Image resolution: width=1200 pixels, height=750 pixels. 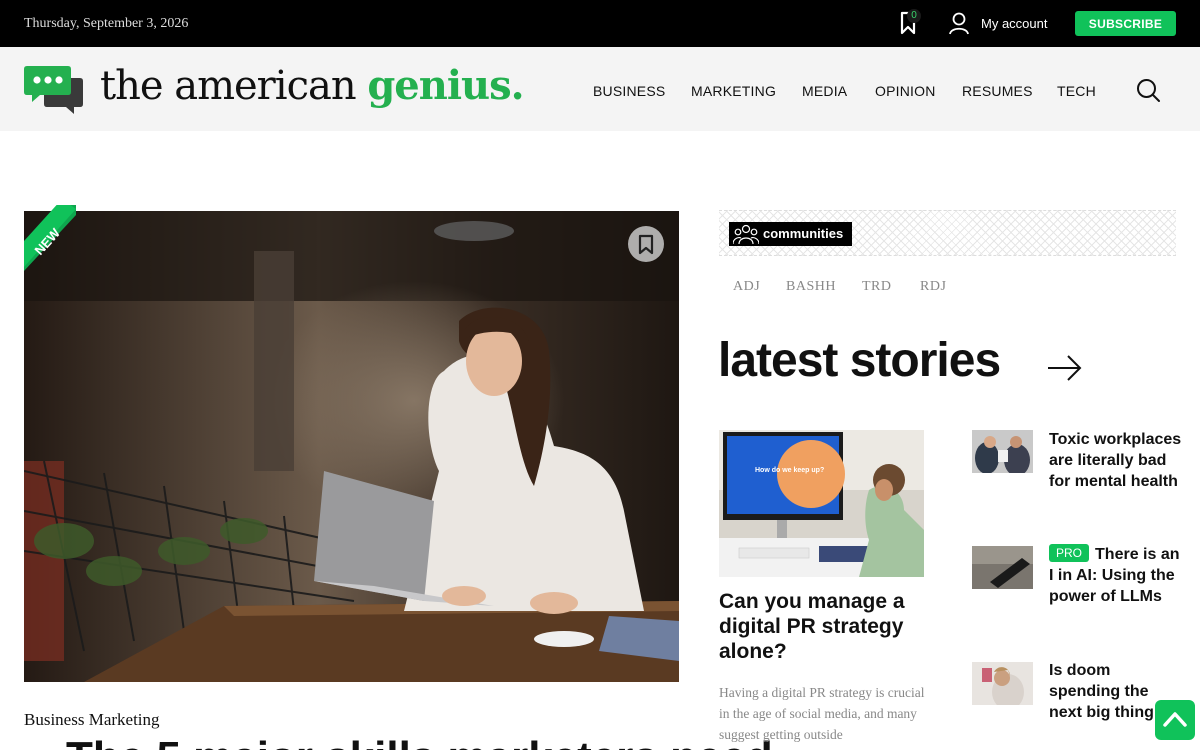 What do you see at coordinates (811, 287) in the screenshot?
I see `community-link-bashh: BASHH` at bounding box center [811, 287].